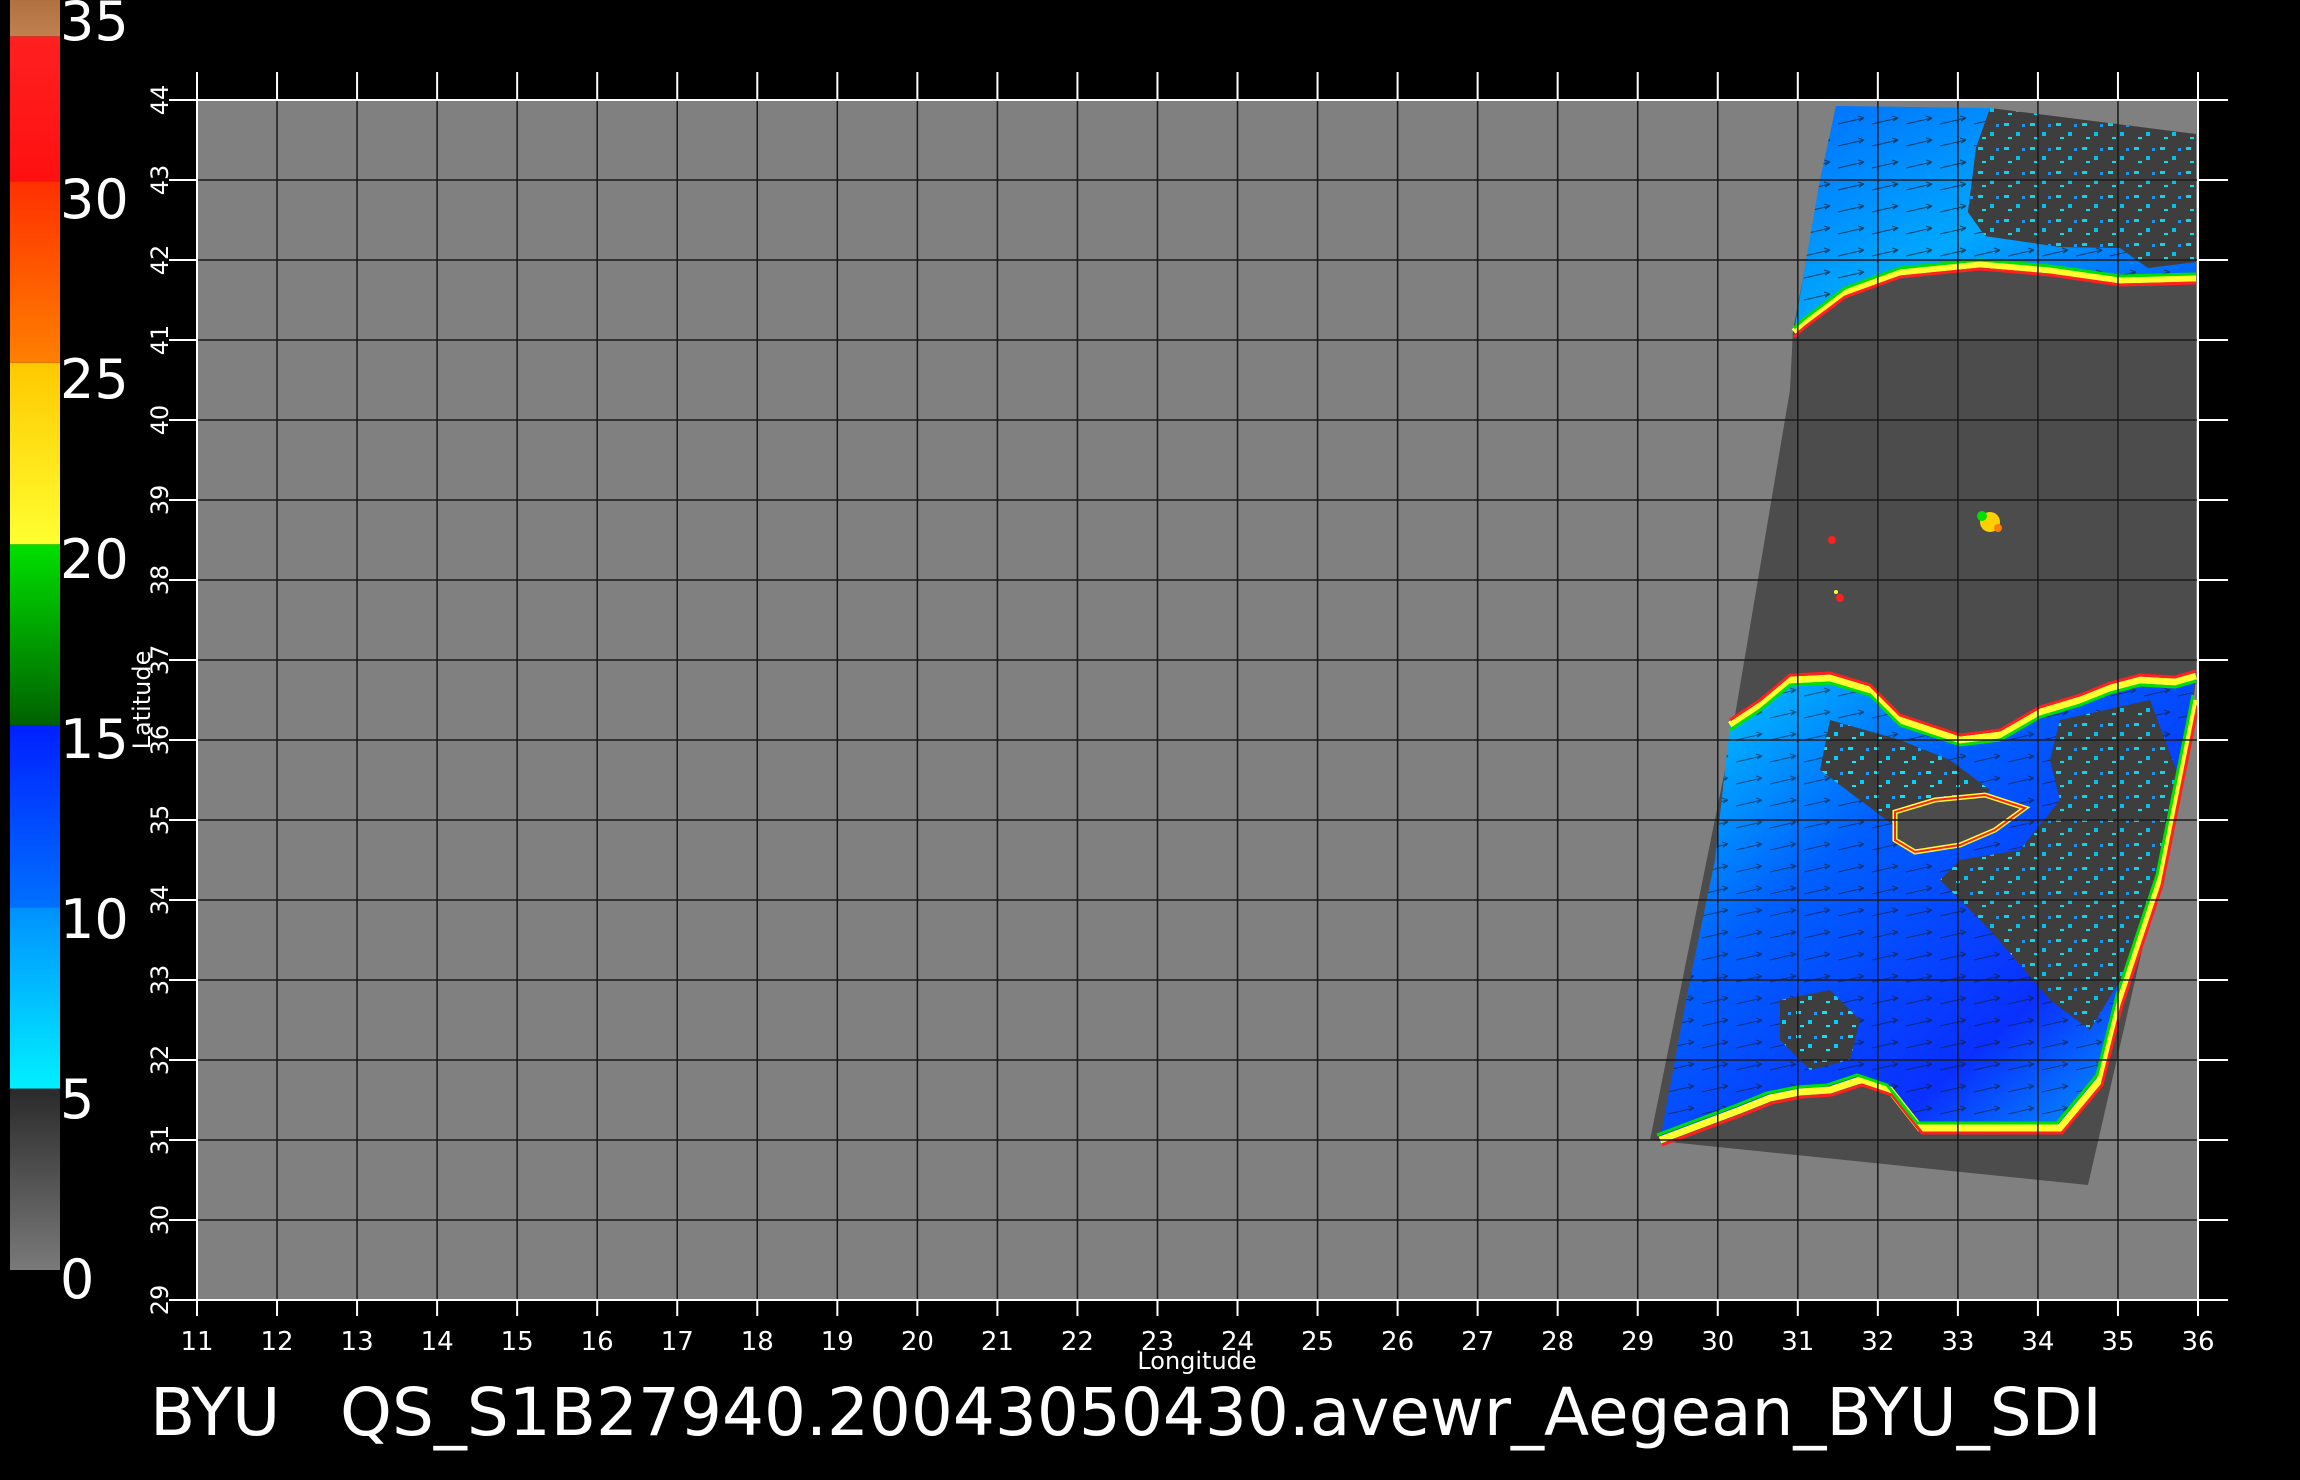 This screenshot has width=2300, height=1480. What do you see at coordinates (94, 655) in the screenshot?
I see `colorbar-tick-labels: 35 30 25 20 15 10 5 0` at bounding box center [94, 655].